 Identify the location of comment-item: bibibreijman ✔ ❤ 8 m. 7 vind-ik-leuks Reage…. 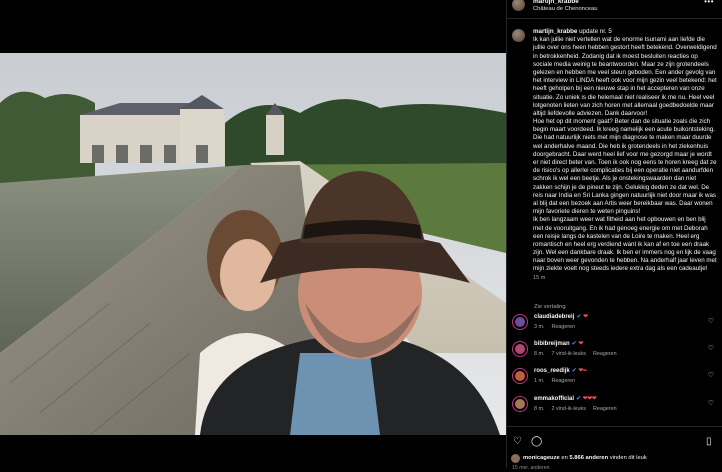
(614, 354).